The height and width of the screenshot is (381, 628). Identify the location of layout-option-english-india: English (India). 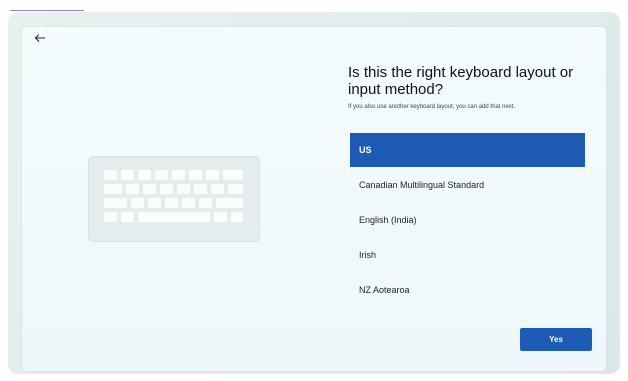
(467, 220).